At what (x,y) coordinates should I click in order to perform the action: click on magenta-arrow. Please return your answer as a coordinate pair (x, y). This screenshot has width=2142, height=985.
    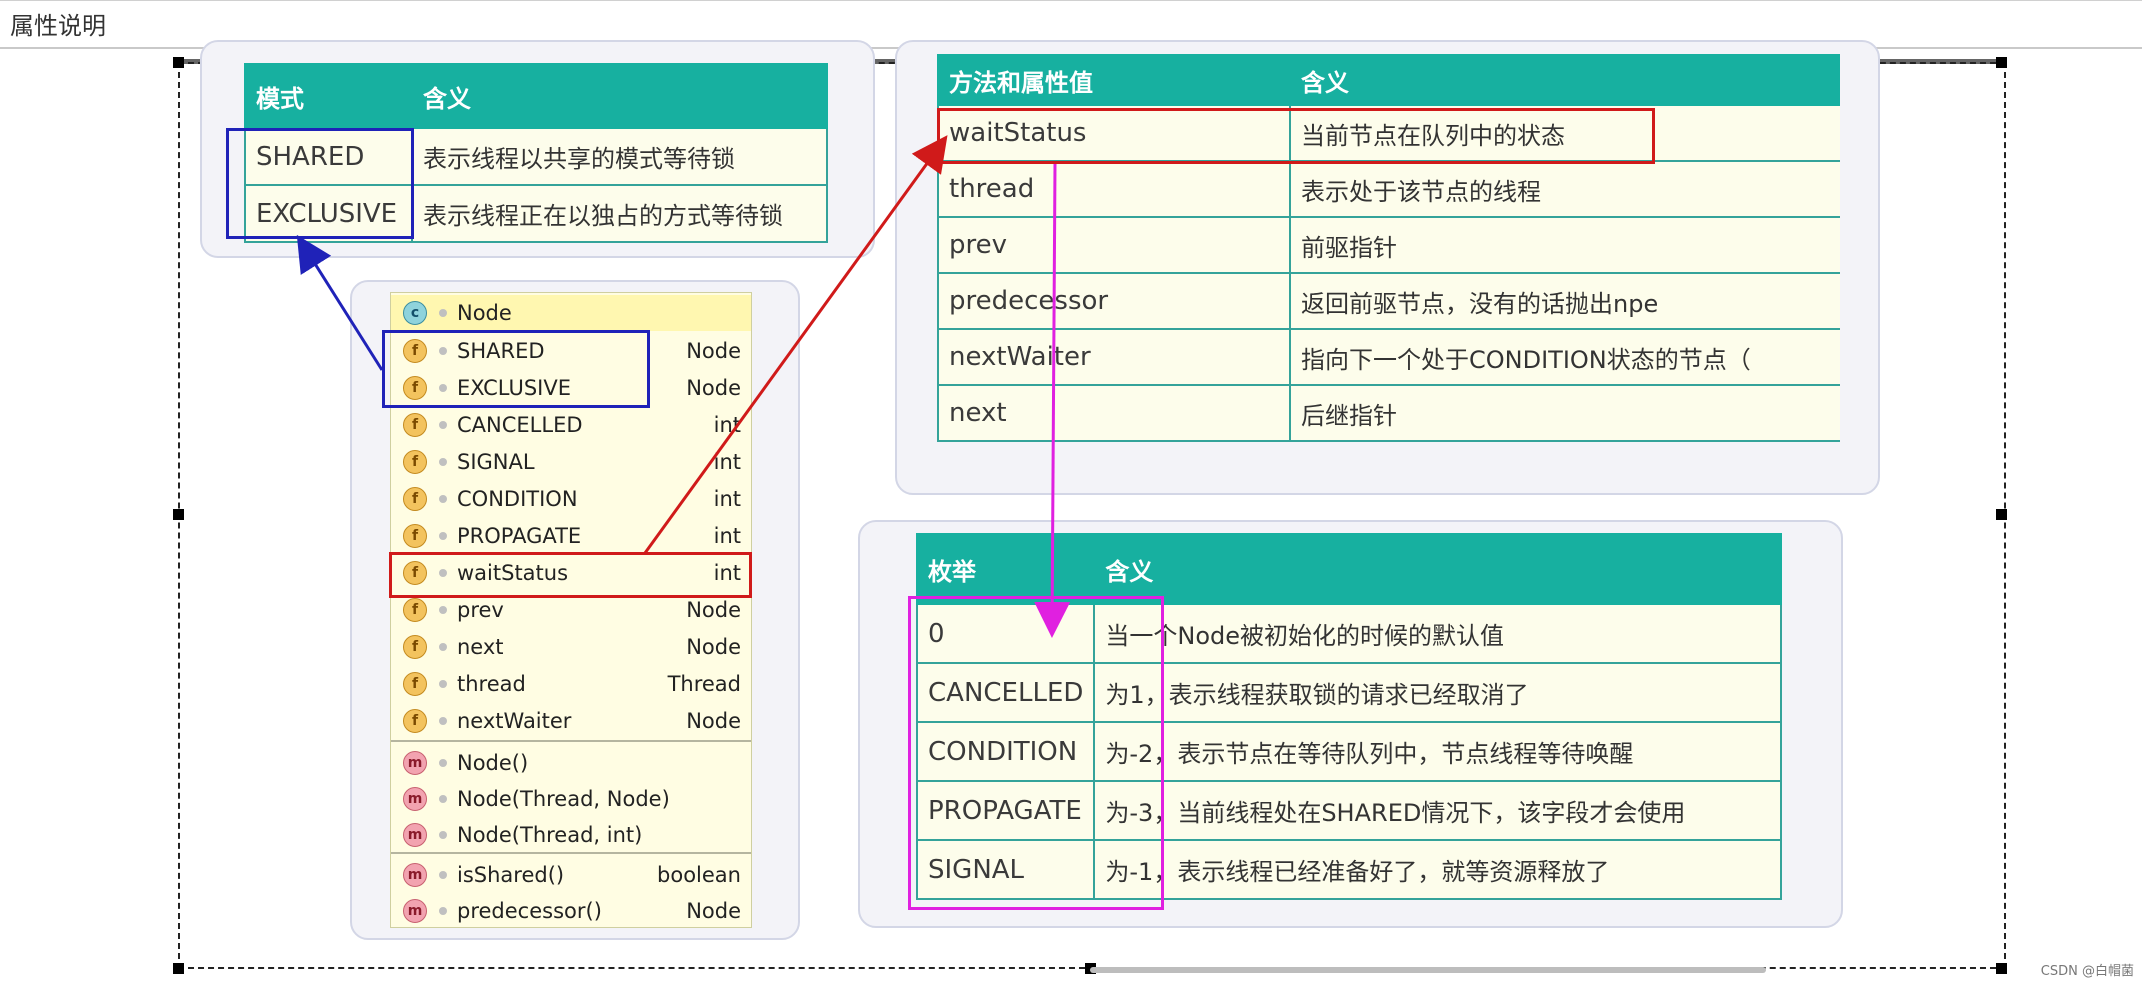
    Looking at the image, I should click on (1052, 400).